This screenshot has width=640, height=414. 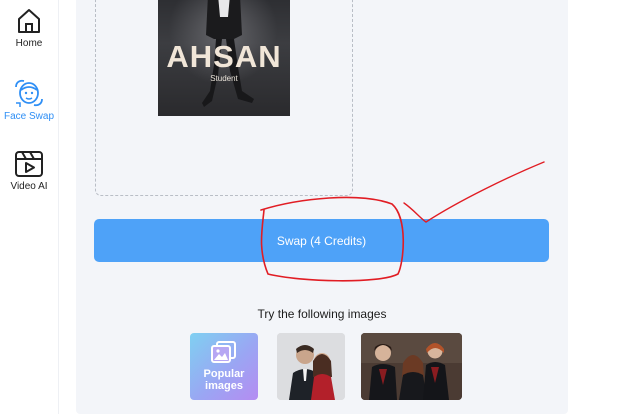 I want to click on images-icon, so click(x=223, y=352).